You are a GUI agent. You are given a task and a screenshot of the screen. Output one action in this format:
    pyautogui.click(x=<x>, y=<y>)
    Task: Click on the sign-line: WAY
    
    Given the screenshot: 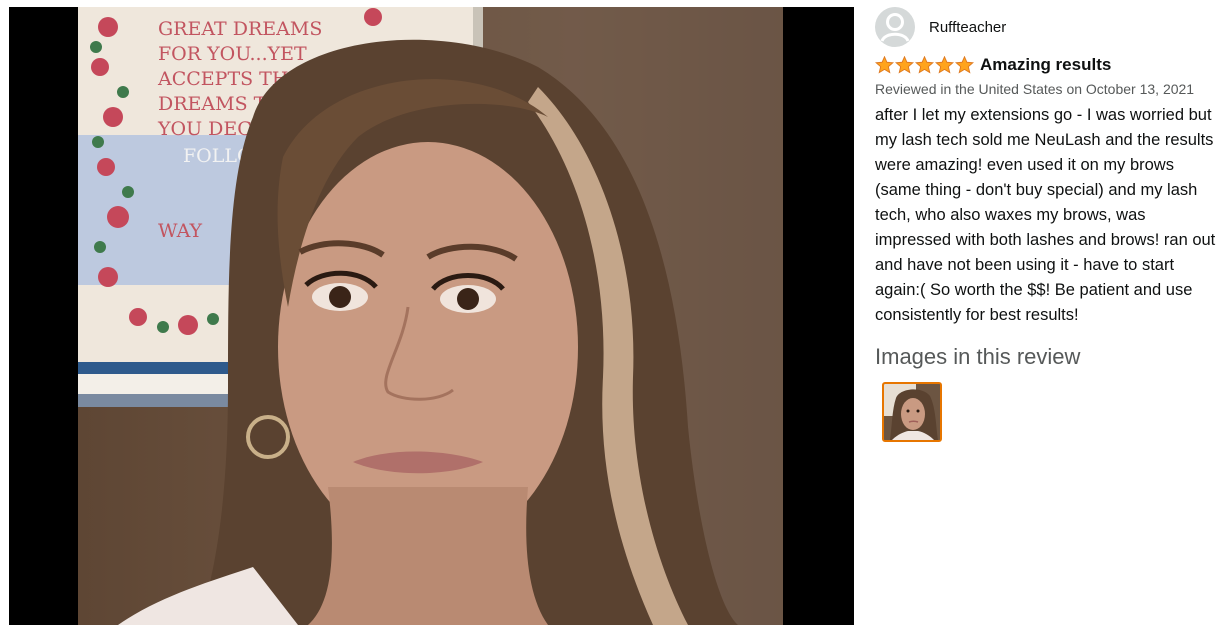 What is the action you would take?
    pyautogui.click(x=180, y=231)
    